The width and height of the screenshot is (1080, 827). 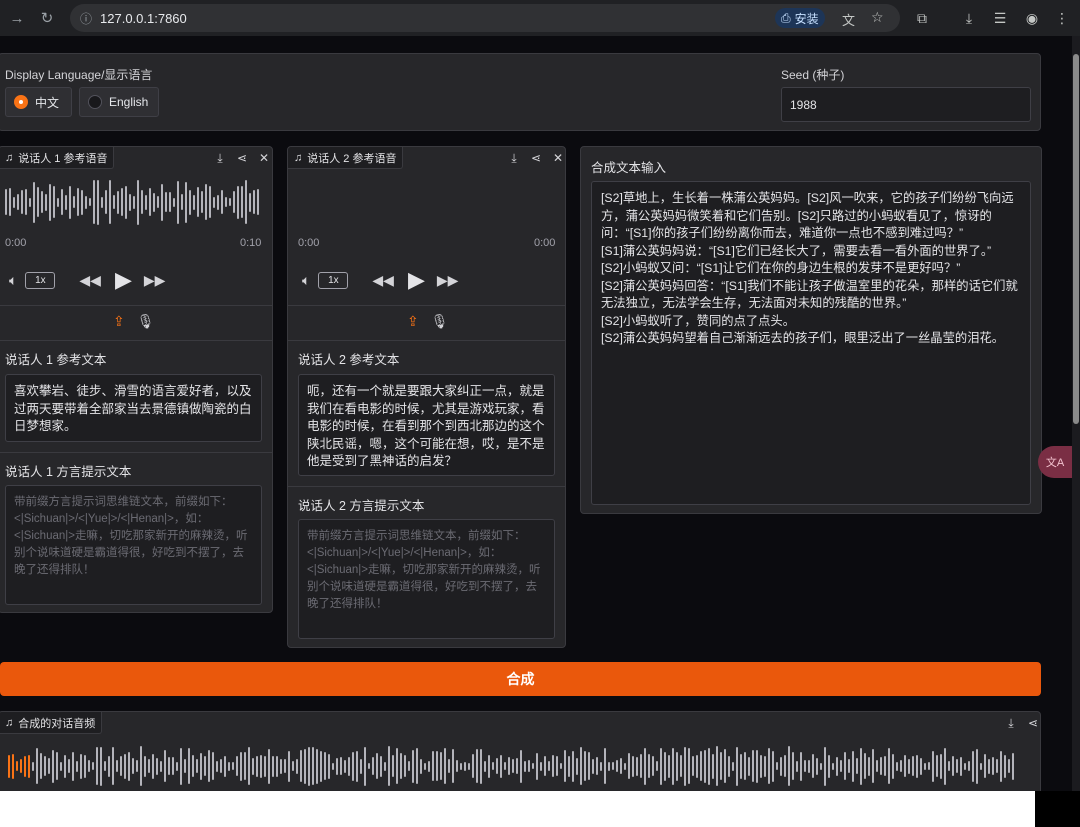 What do you see at coordinates (877, 17) in the screenshot?
I see `bookmark-star-icon: ☆` at bounding box center [877, 17].